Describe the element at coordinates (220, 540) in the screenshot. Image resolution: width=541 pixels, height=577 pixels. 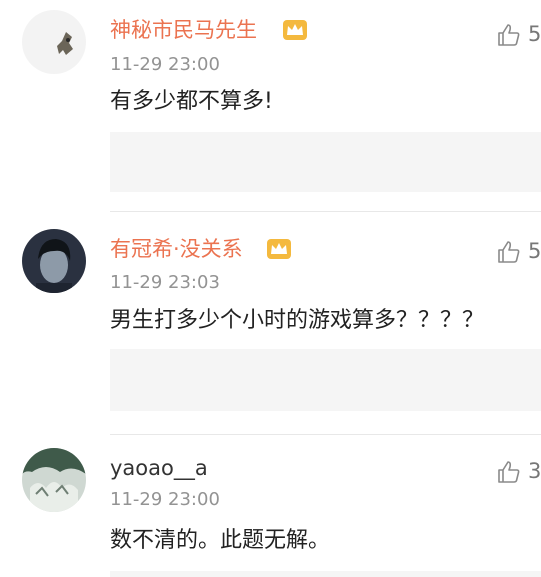
I see `comment-text: 数不清的。此题无解。` at that location.